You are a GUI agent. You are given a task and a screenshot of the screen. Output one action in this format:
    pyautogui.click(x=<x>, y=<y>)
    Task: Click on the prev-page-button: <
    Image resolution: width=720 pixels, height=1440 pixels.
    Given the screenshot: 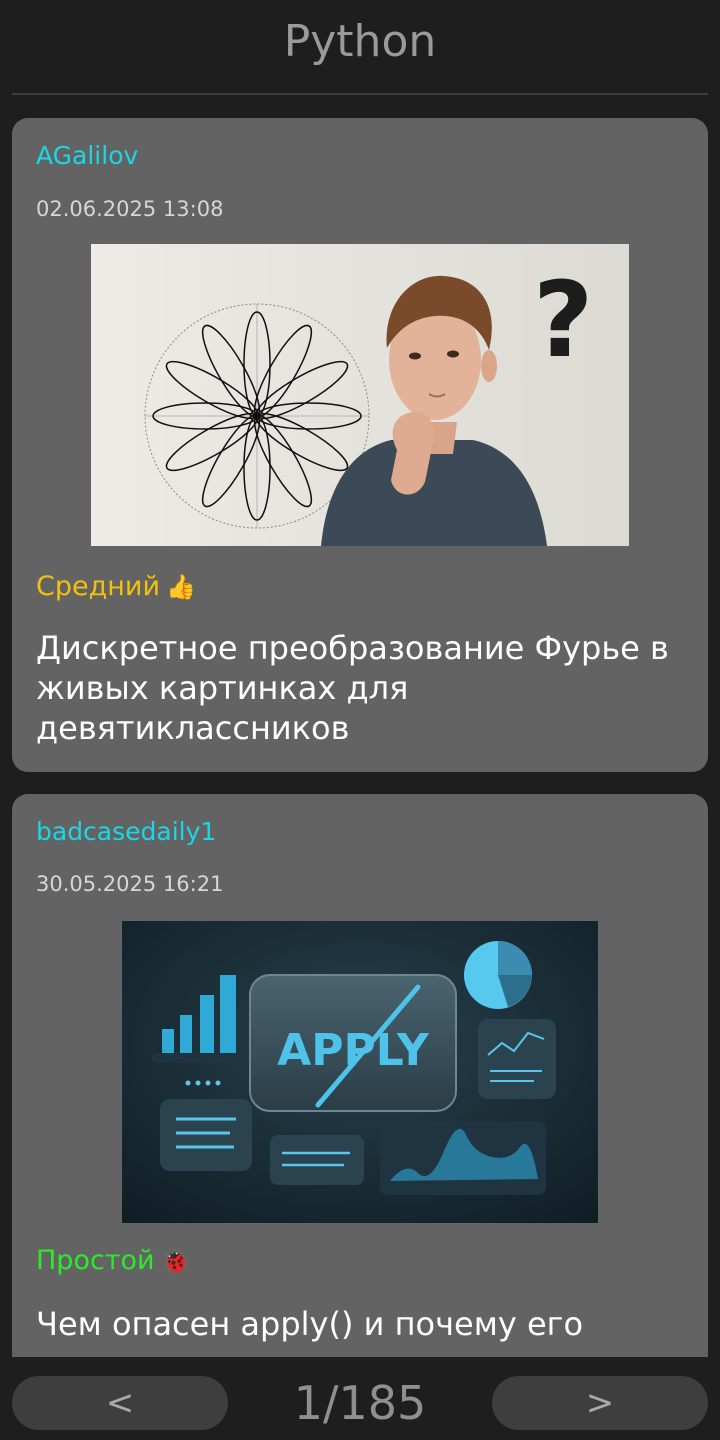 What is the action you would take?
    pyautogui.click(x=120, y=1403)
    